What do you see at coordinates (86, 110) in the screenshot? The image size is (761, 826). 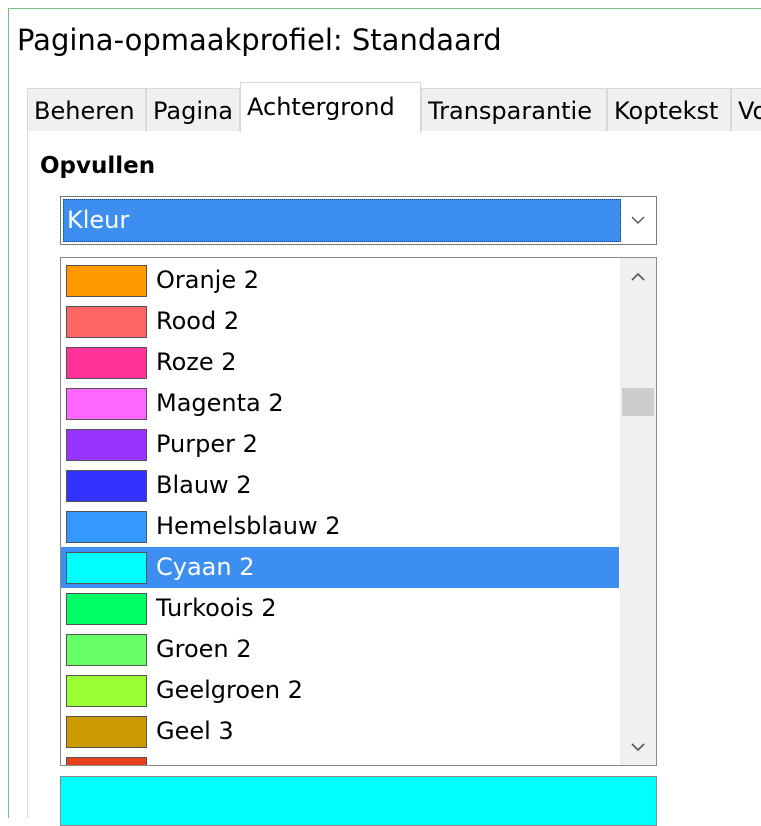 I see `tab-beheren: Beheren` at bounding box center [86, 110].